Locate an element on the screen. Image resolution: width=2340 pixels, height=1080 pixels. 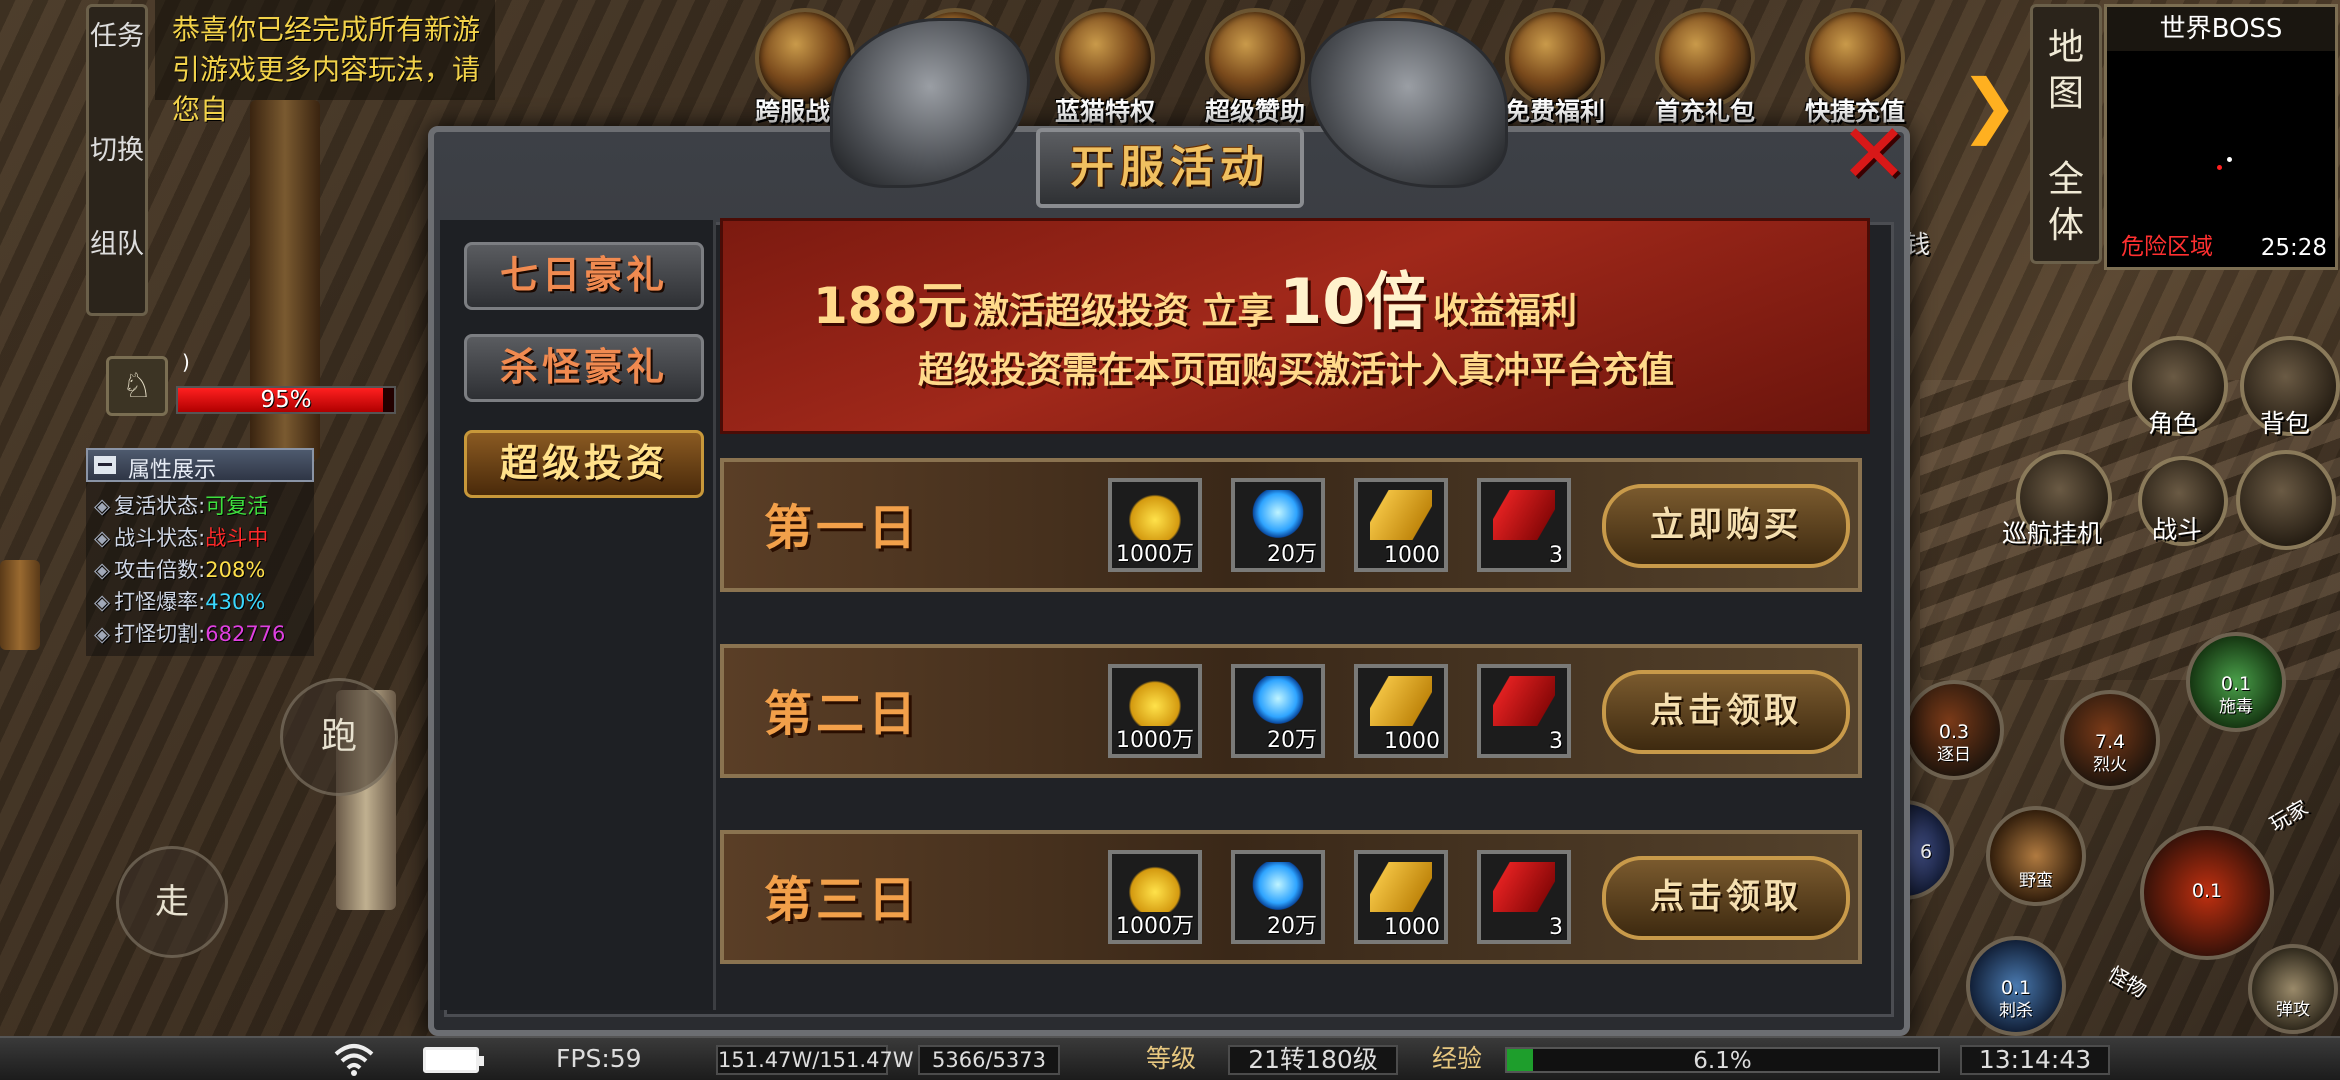
tab-all: 全体 is located at coordinates (2066, 203).